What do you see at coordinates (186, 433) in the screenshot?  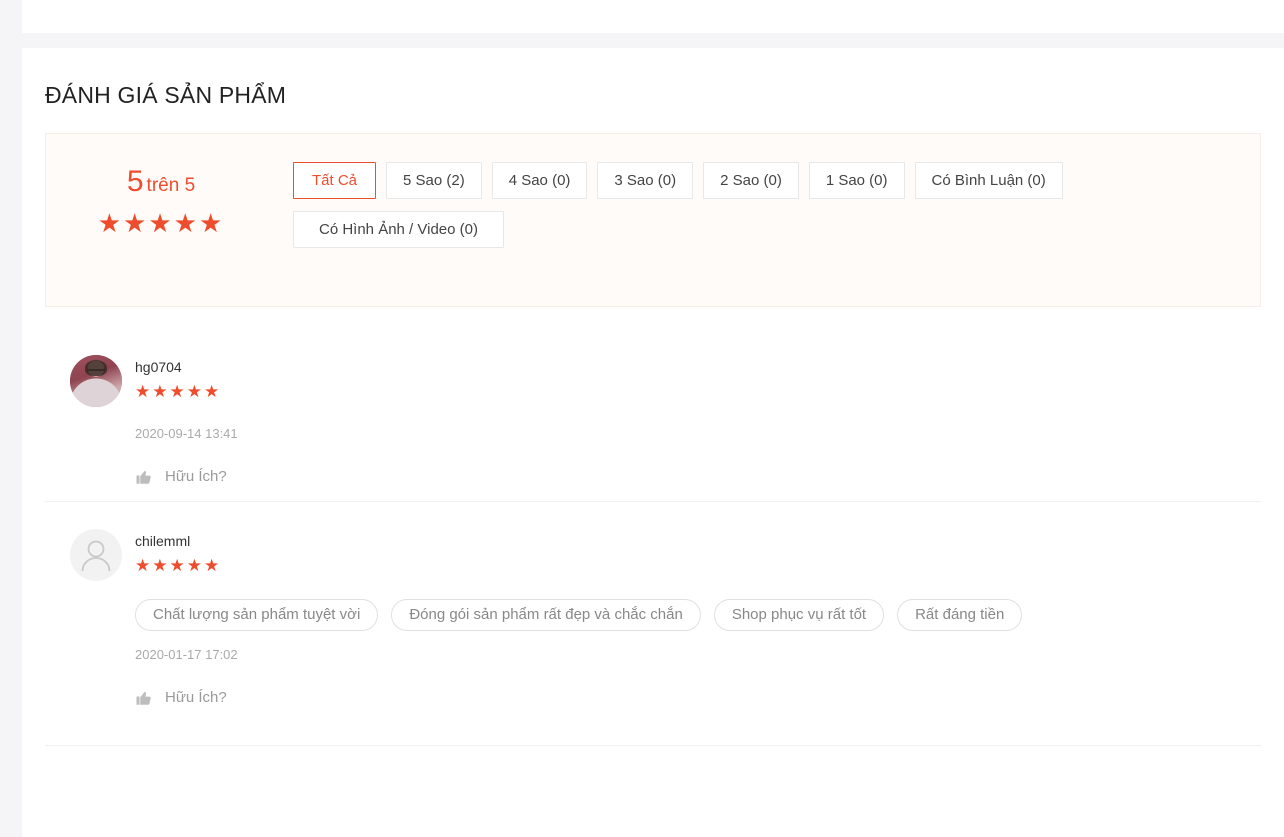 I see `review-timestamp: 2020-09-14 13:41` at bounding box center [186, 433].